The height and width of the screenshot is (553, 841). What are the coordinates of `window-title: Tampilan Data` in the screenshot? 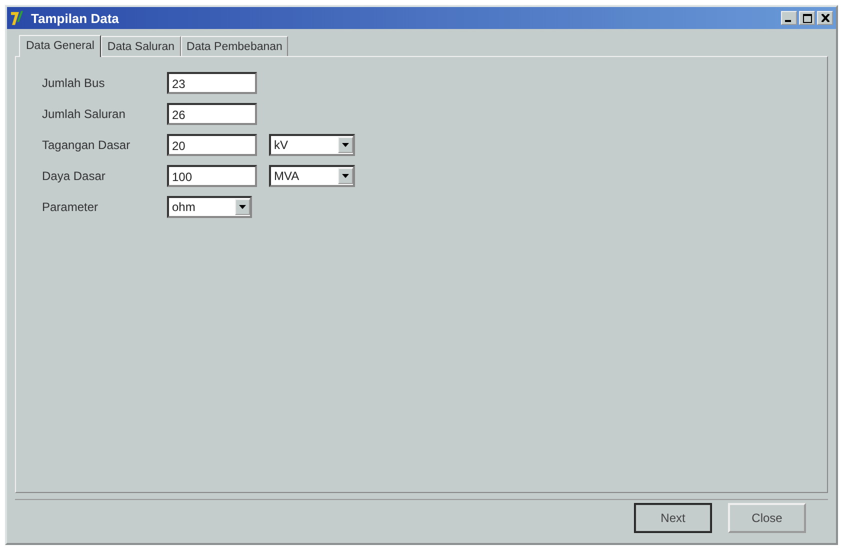 It's located at (75, 18).